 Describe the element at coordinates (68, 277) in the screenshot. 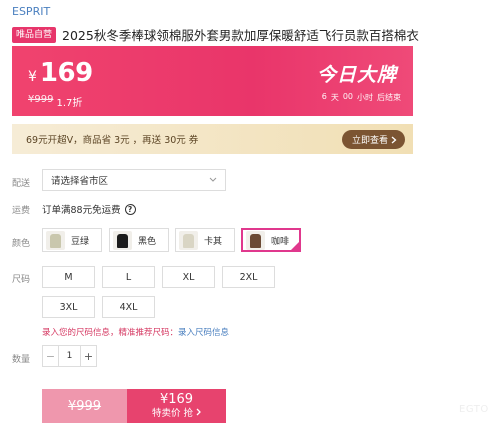

I see `size-option: M` at that location.